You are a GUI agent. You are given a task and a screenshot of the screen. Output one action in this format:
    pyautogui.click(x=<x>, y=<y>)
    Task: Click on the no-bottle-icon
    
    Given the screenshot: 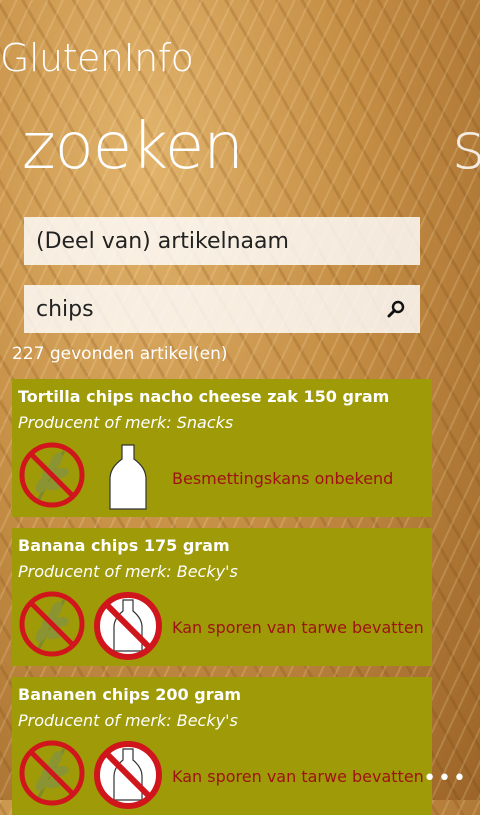 What is the action you would take?
    pyautogui.click(x=128, y=626)
    